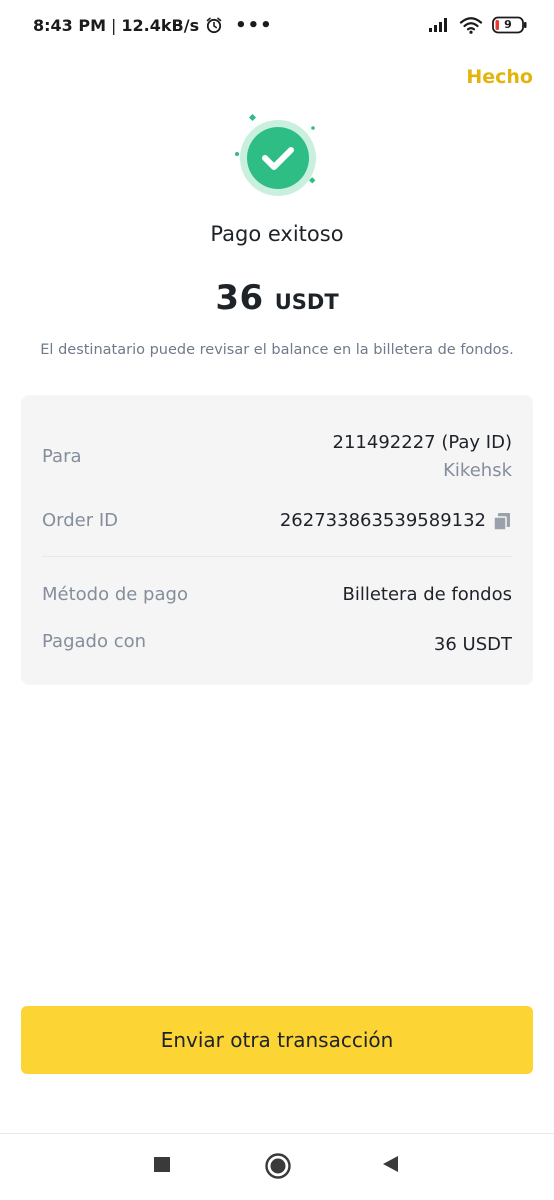 This screenshot has height=1200, width=554. Describe the element at coordinates (306, 302) in the screenshot. I see `amount-currency: USDT` at that location.